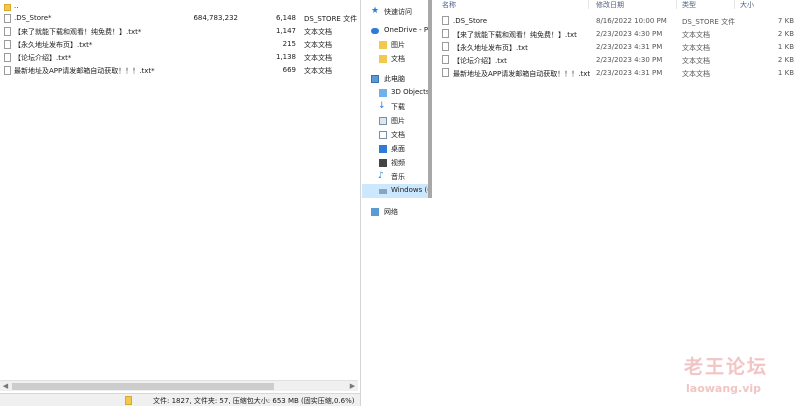  I want to click on horizontal-scrollbar: ◀ ▶, so click(179, 385).